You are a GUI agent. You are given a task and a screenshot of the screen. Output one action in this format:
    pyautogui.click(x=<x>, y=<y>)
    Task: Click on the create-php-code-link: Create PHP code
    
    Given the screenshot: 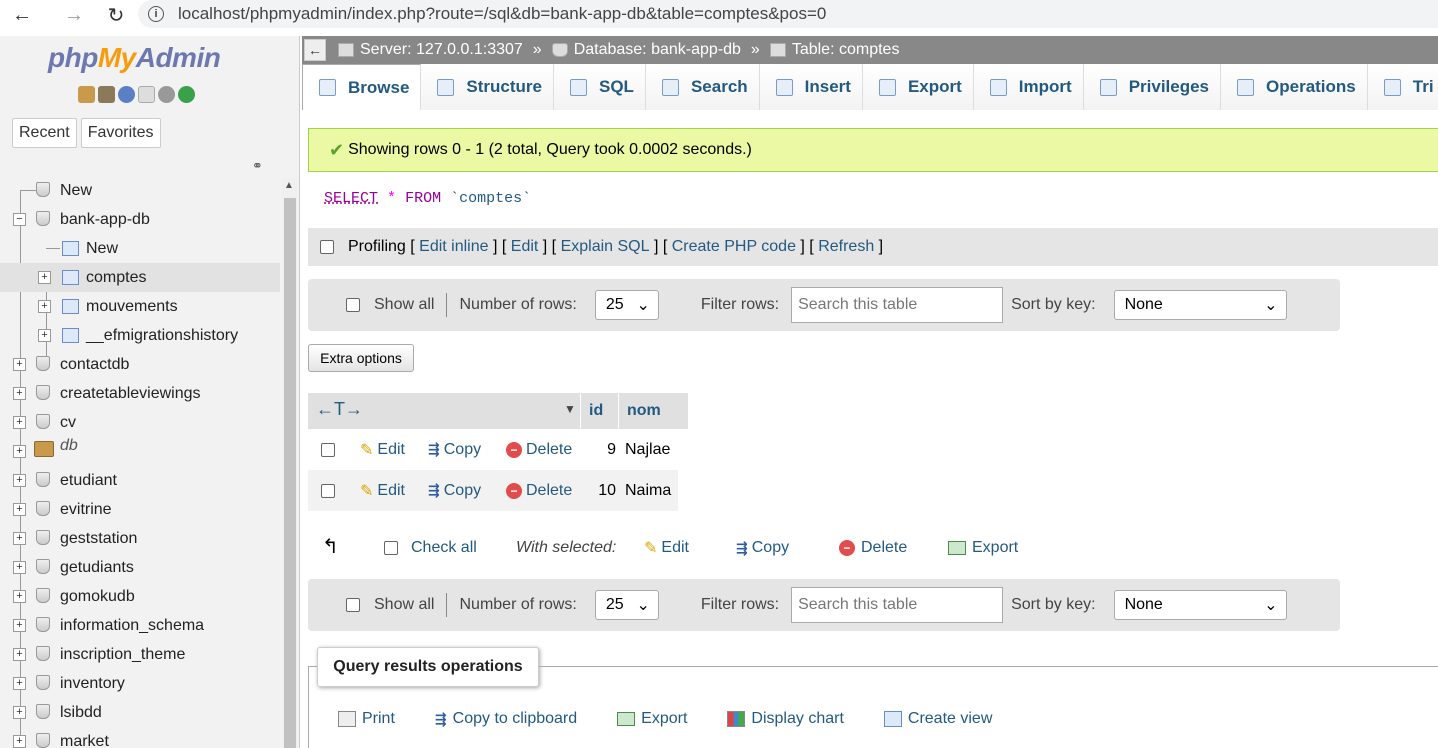 What is the action you would take?
    pyautogui.click(x=734, y=247)
    